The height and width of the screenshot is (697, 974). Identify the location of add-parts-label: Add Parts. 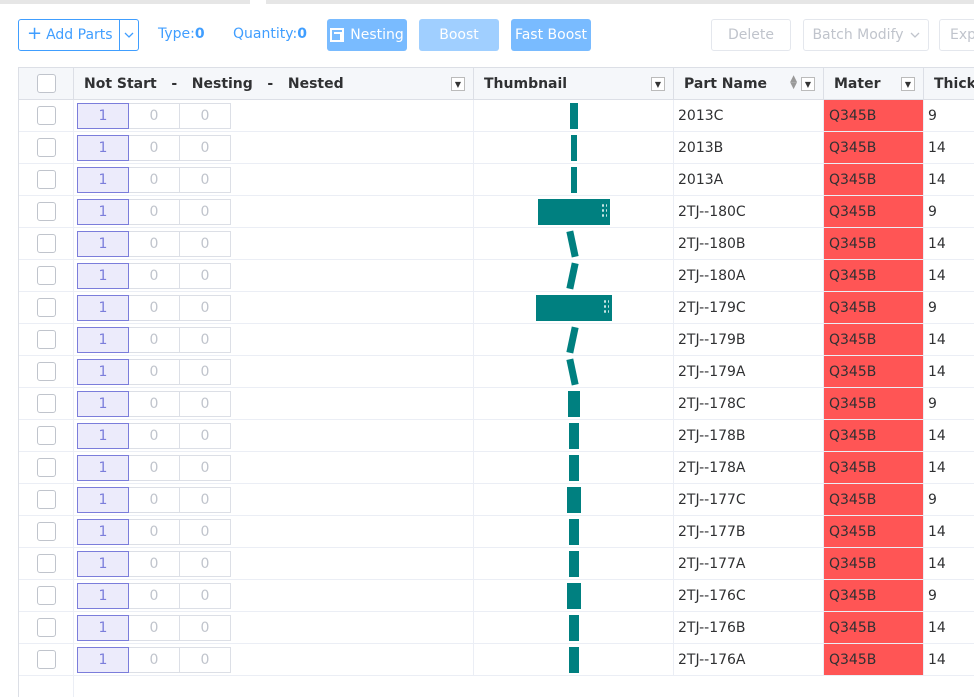
(79, 35).